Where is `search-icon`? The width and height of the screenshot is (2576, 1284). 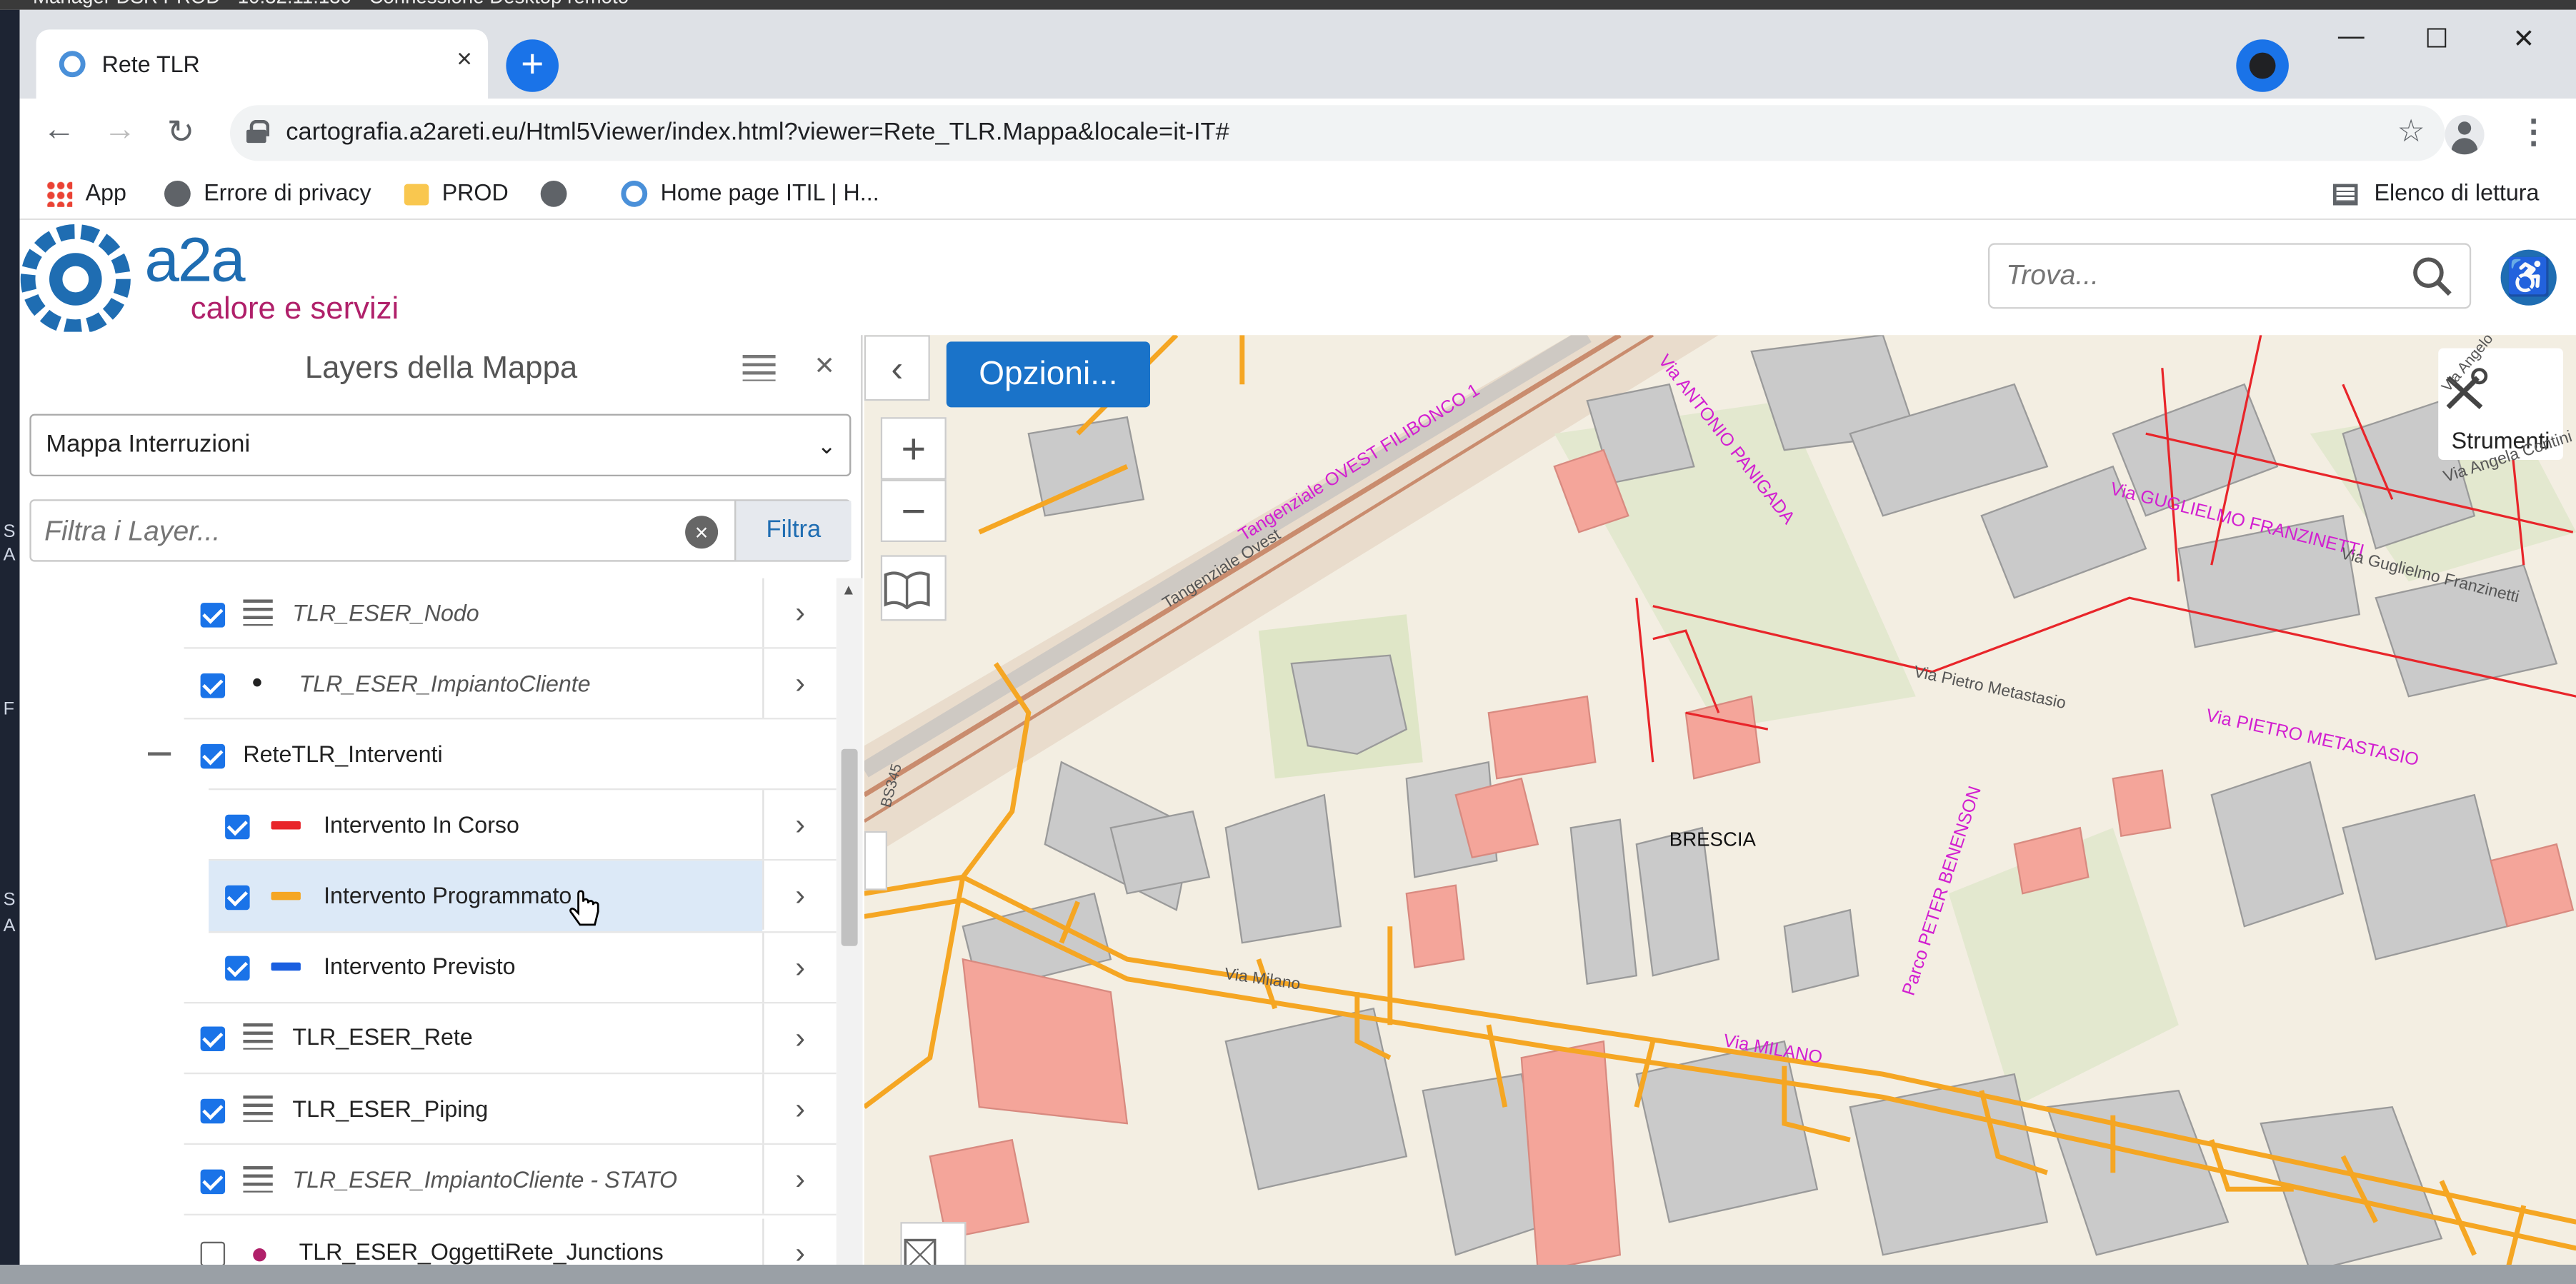
search-icon is located at coordinates (2431, 276).